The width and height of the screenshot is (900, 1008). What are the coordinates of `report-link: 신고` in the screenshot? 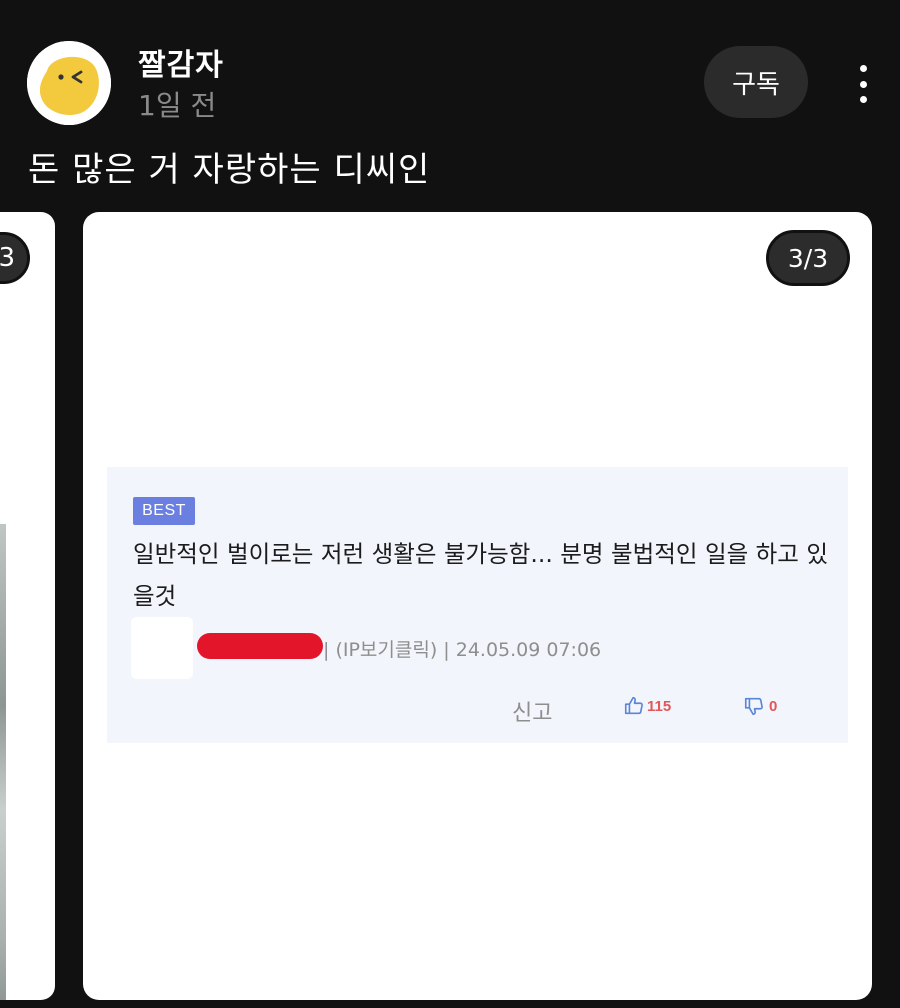 It's located at (532, 713).